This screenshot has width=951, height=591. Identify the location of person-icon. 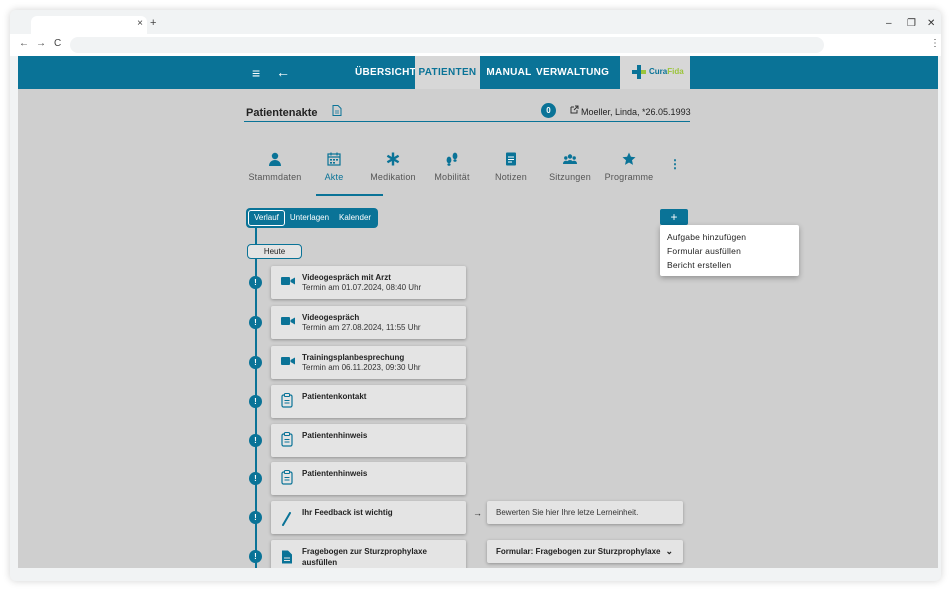
(275, 159).